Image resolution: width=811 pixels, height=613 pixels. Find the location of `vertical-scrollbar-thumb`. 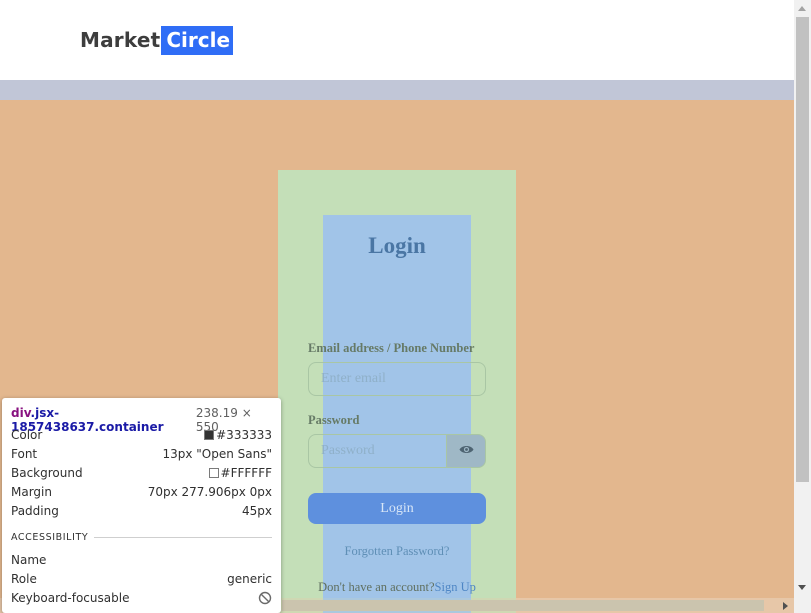

vertical-scrollbar-thumb is located at coordinates (802, 249).